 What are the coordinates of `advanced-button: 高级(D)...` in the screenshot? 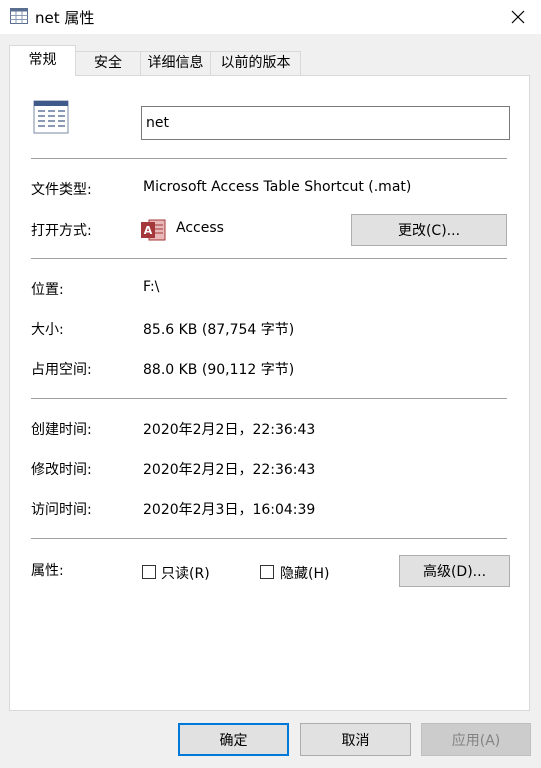 It's located at (454, 571).